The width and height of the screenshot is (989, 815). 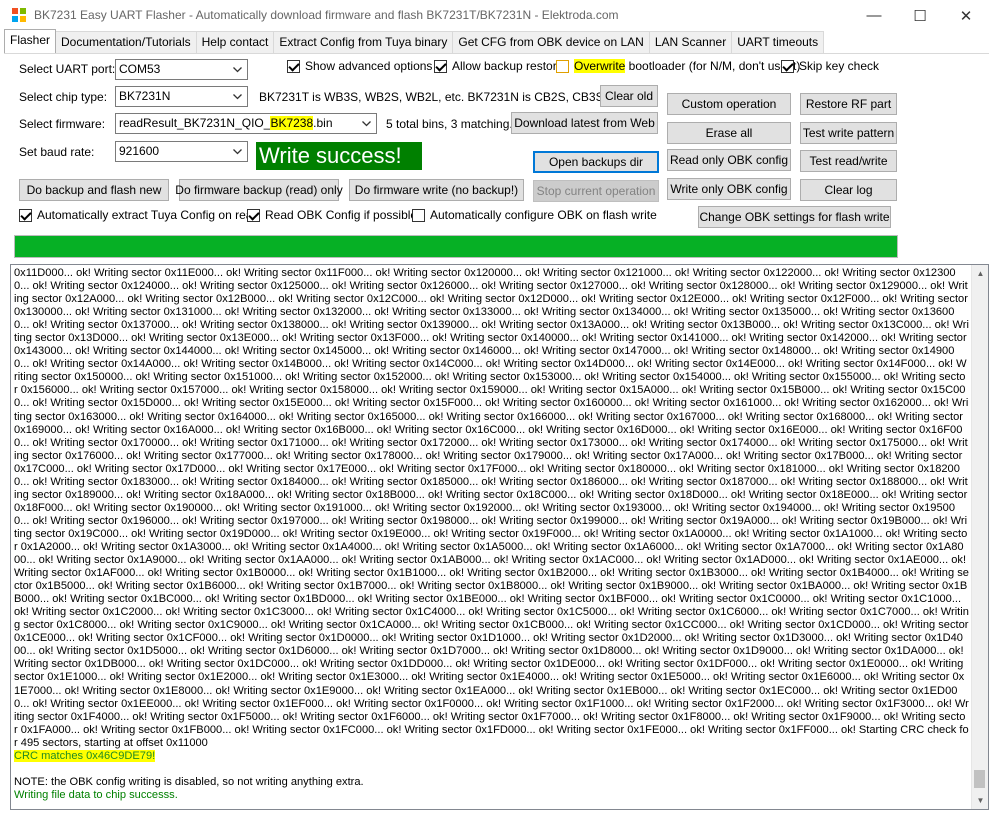 What do you see at coordinates (629, 96) in the screenshot?
I see `clear-old-button: Clear old` at bounding box center [629, 96].